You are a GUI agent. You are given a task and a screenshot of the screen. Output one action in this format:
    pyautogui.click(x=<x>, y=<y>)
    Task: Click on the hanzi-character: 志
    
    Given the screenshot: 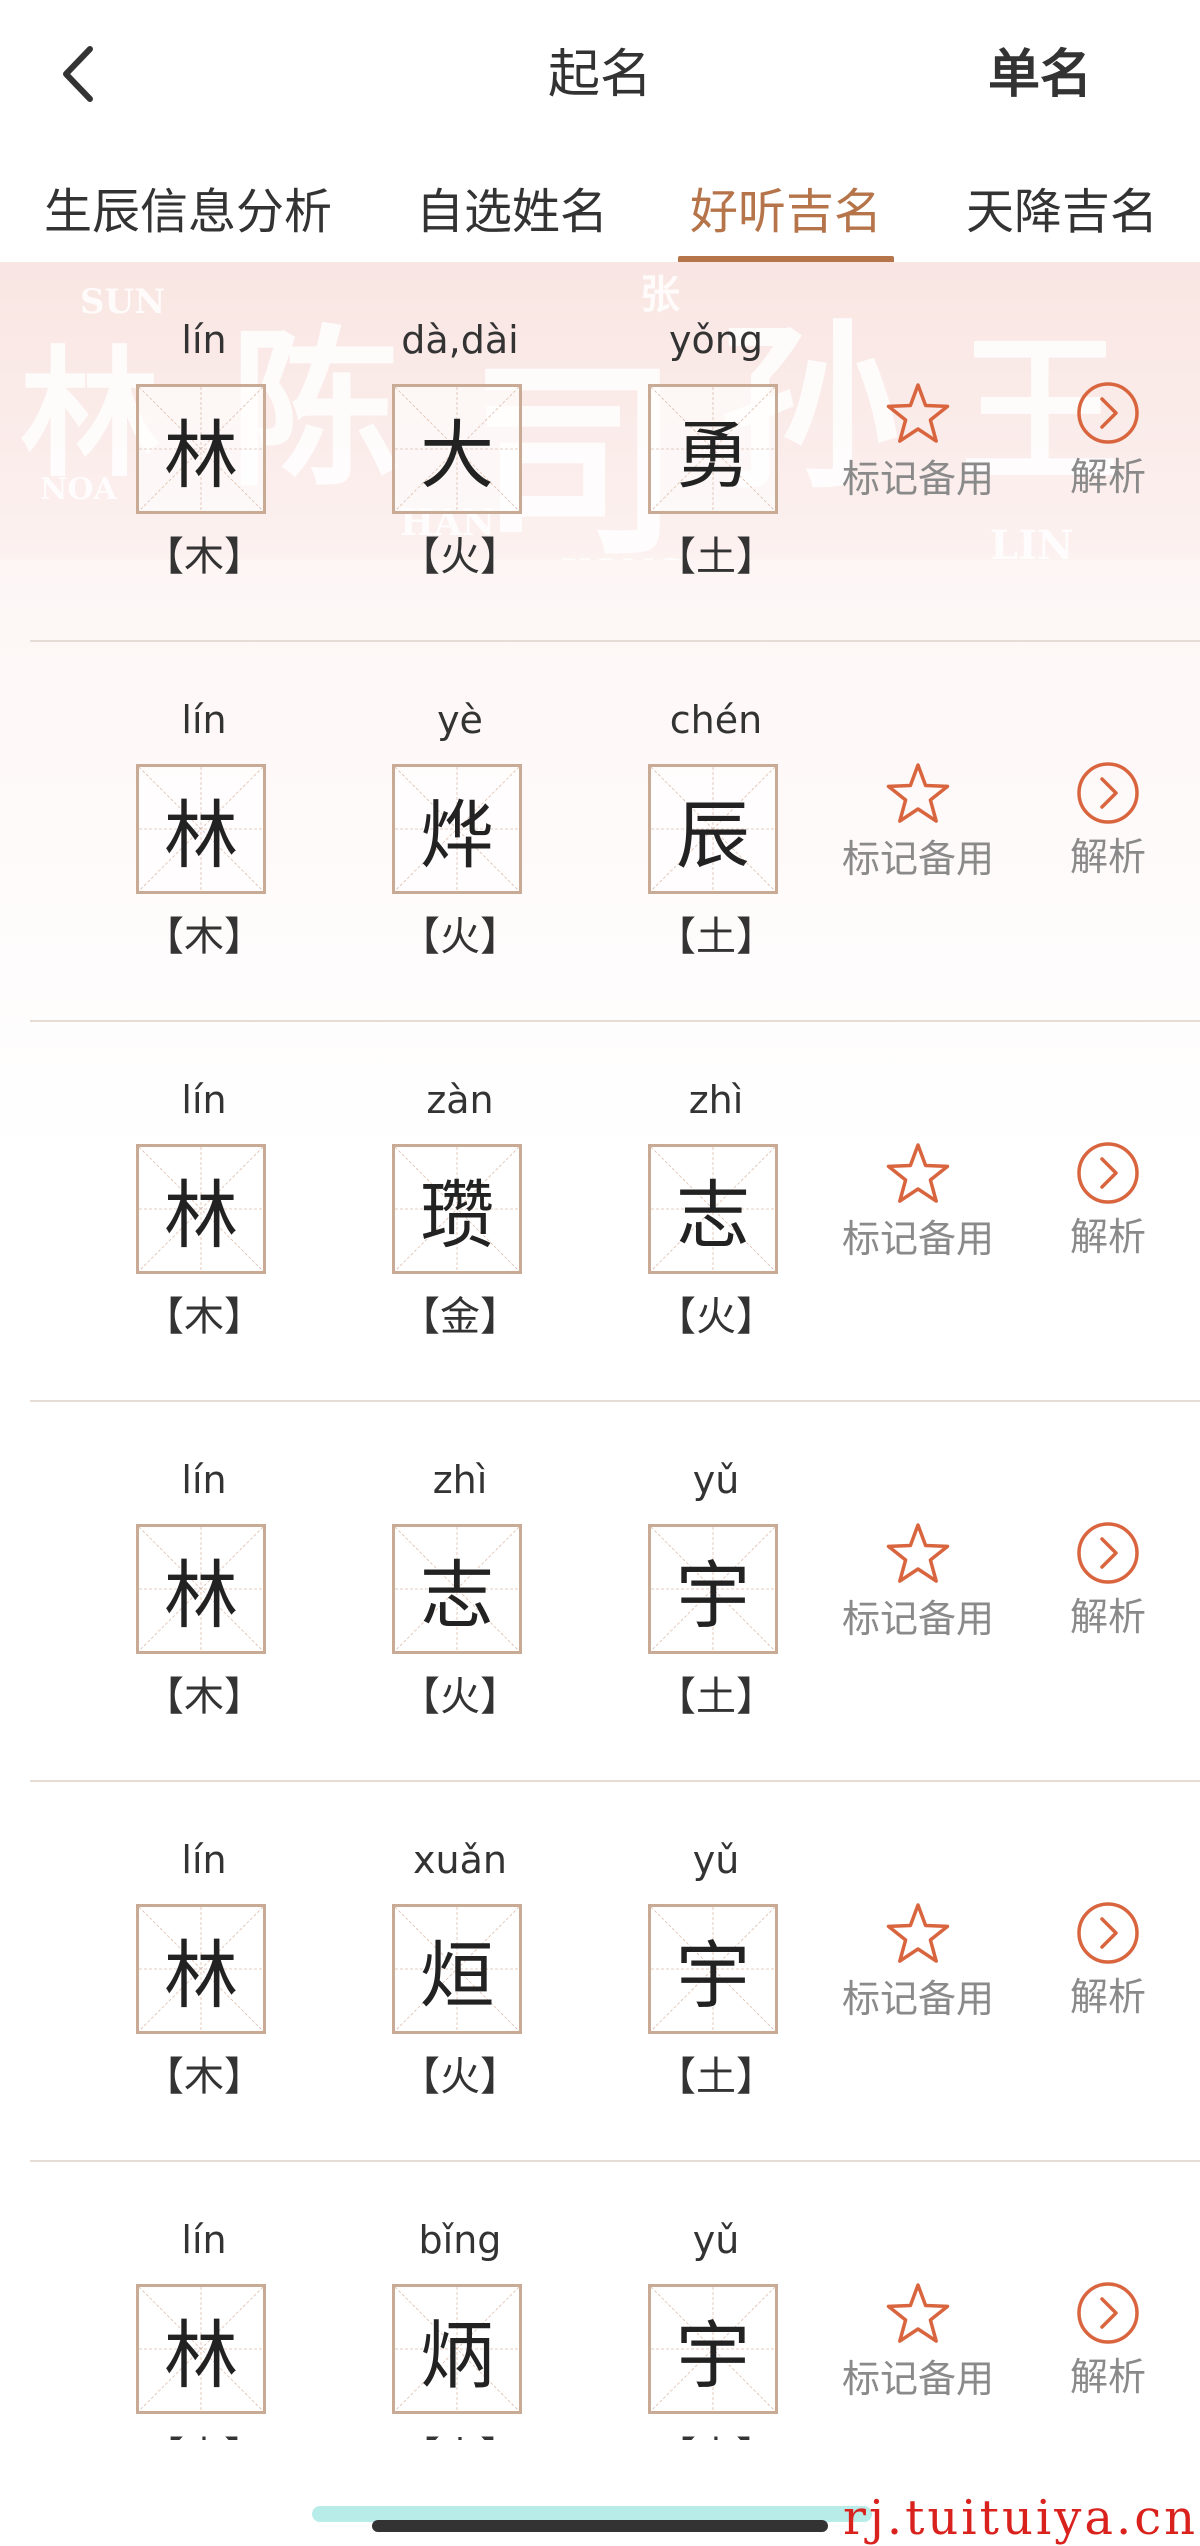 What is the action you would take?
    pyautogui.click(x=713, y=1215)
    